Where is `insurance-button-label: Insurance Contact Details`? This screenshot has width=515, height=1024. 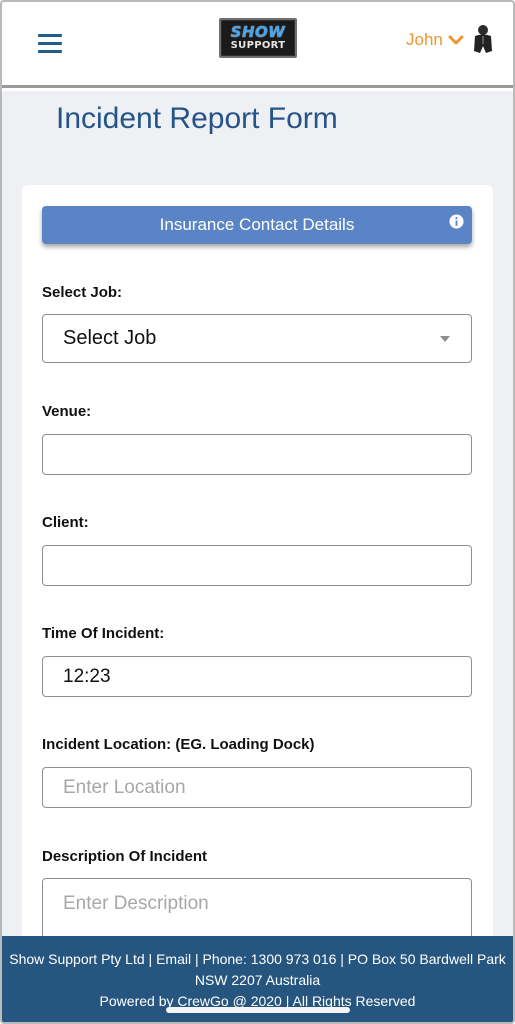
insurance-button-label: Insurance Contact Details is located at coordinates (257, 224).